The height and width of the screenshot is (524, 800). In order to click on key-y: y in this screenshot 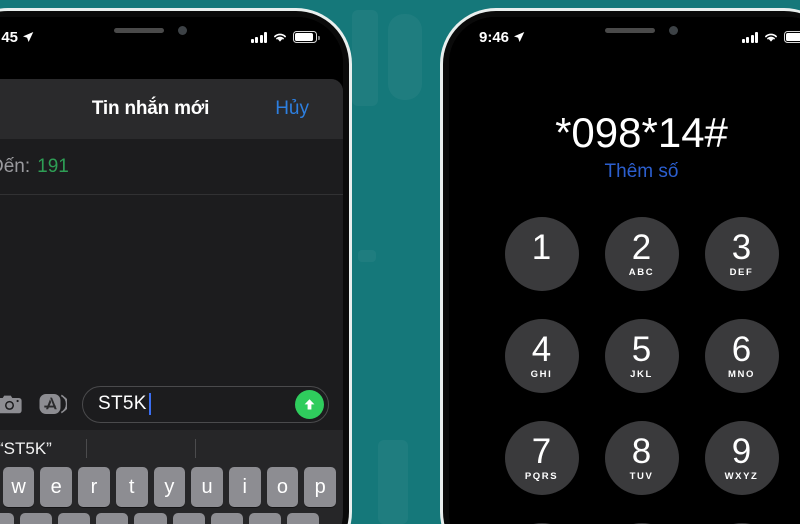, I will do `click(169, 487)`.